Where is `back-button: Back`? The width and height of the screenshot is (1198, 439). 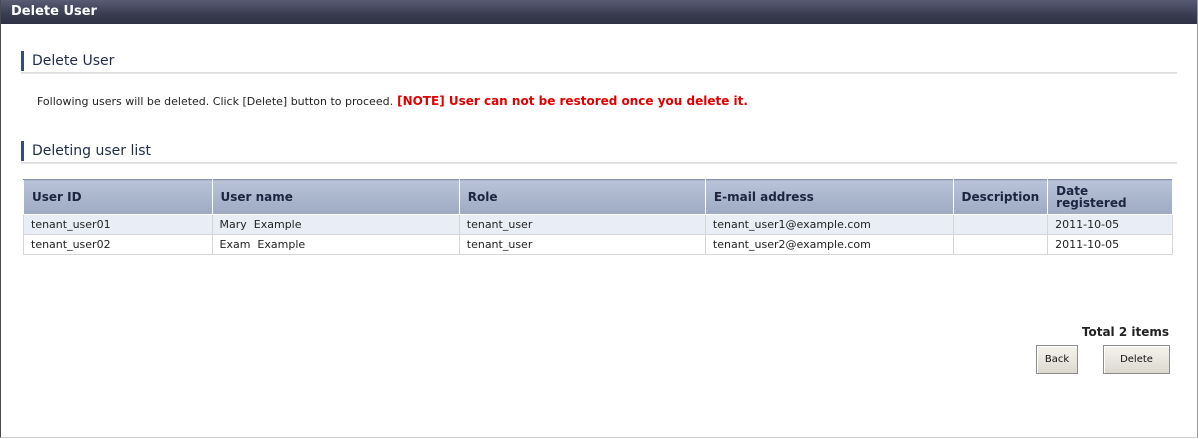 back-button: Back is located at coordinates (1057, 359).